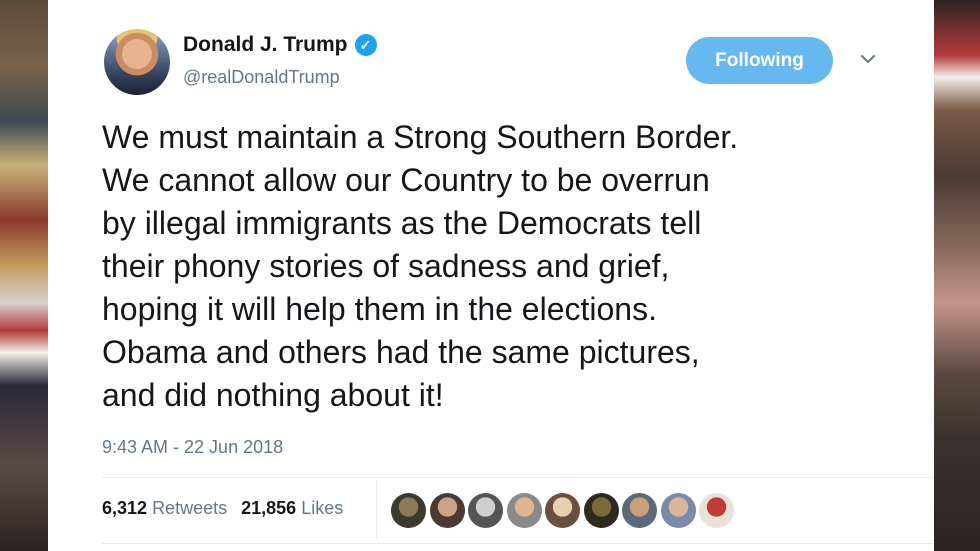 The image size is (980, 551). Describe the element at coordinates (322, 508) in the screenshot. I see `likes-label: Likes` at that location.